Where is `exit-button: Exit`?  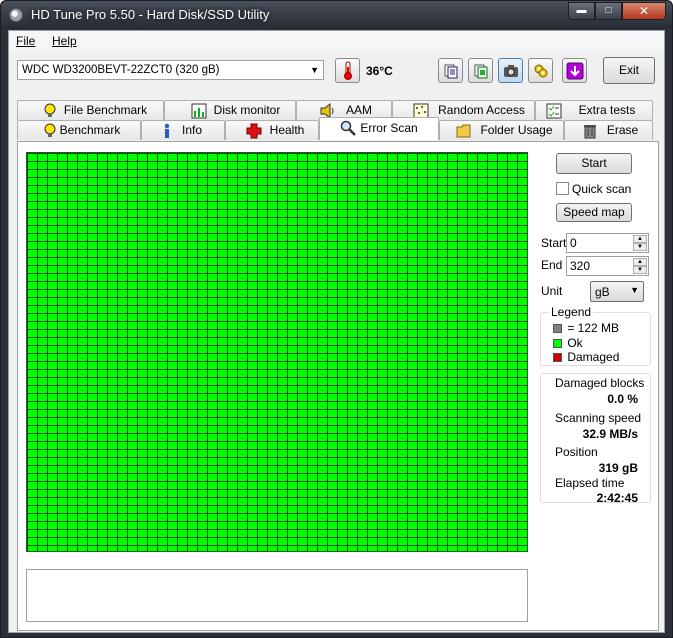
exit-button: Exit is located at coordinates (629, 70).